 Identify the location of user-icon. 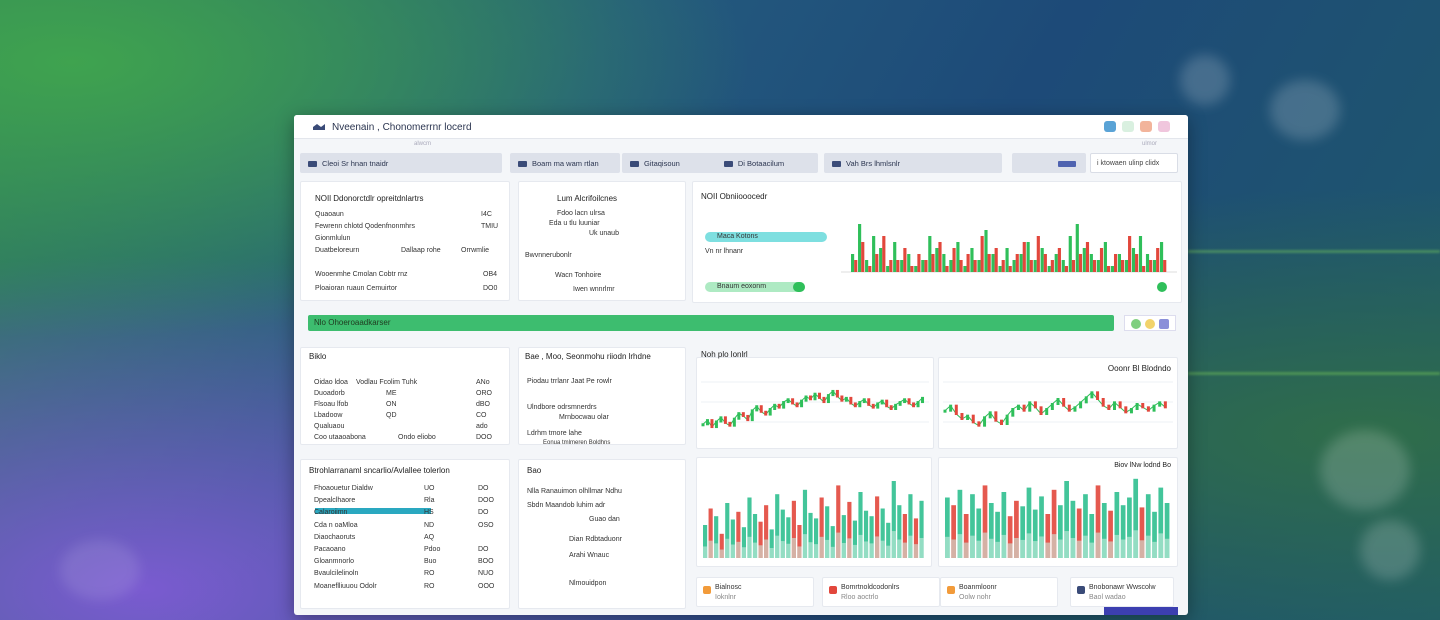
(1146, 126).